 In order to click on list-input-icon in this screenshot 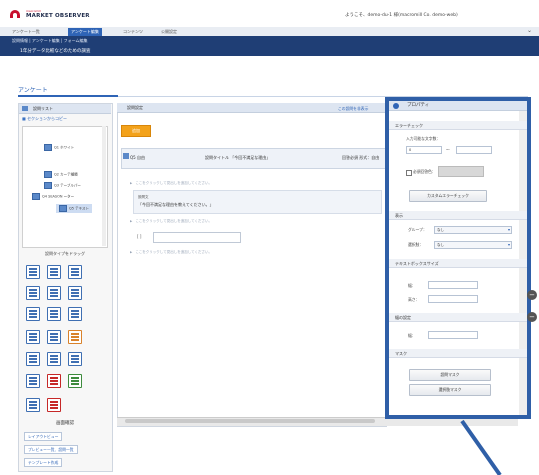, I will do `click(54, 337)`.